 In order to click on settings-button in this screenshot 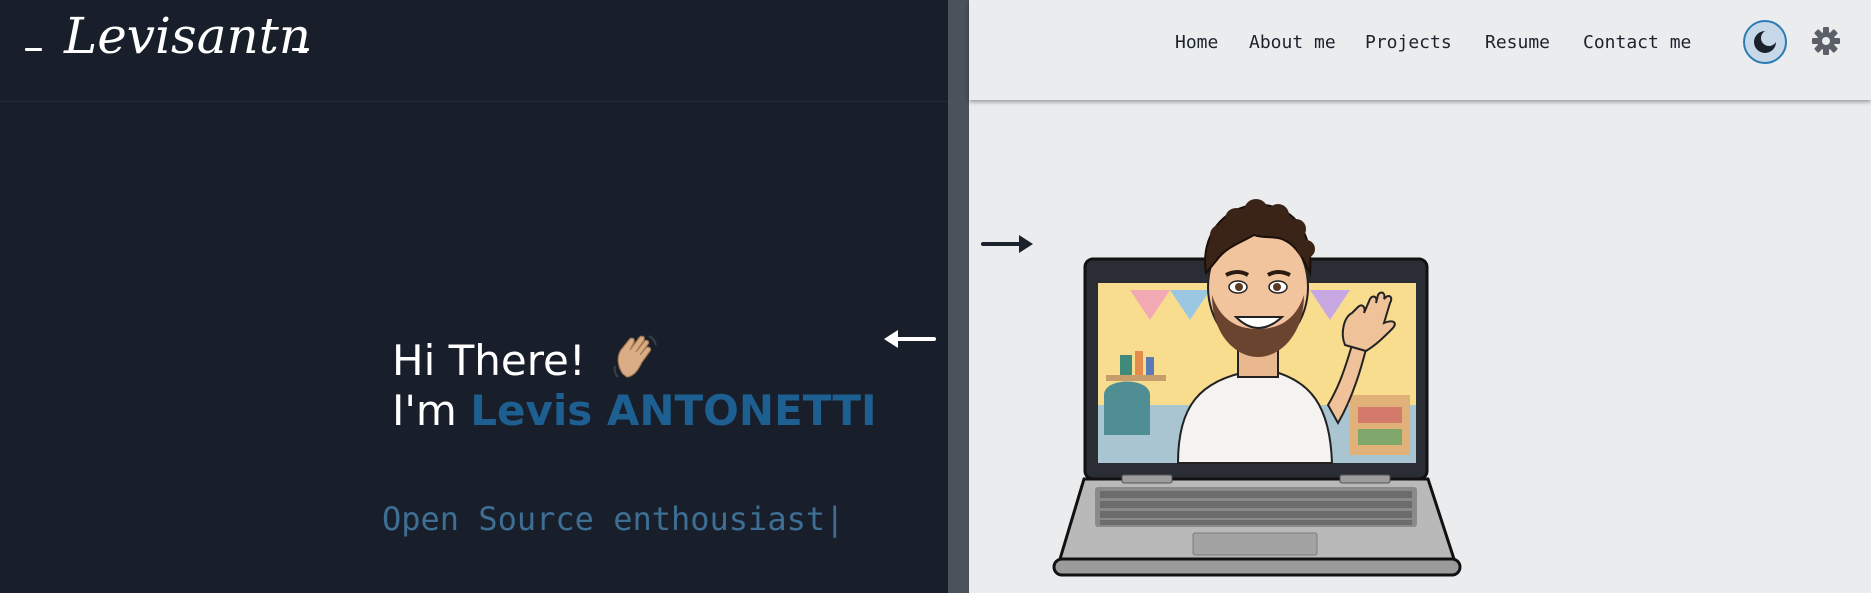, I will do `click(1826, 41)`.